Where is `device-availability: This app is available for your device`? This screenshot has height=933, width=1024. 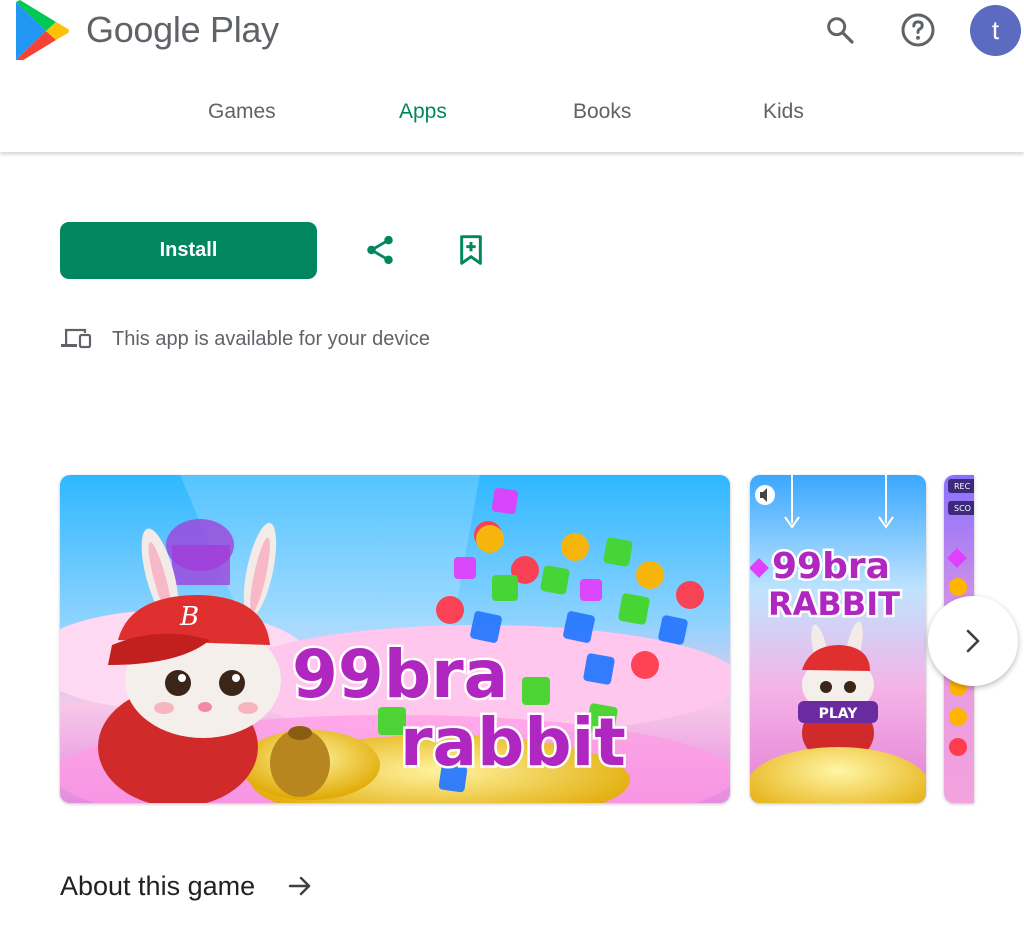
device-availability: This app is available for your device is located at coordinates (245, 339).